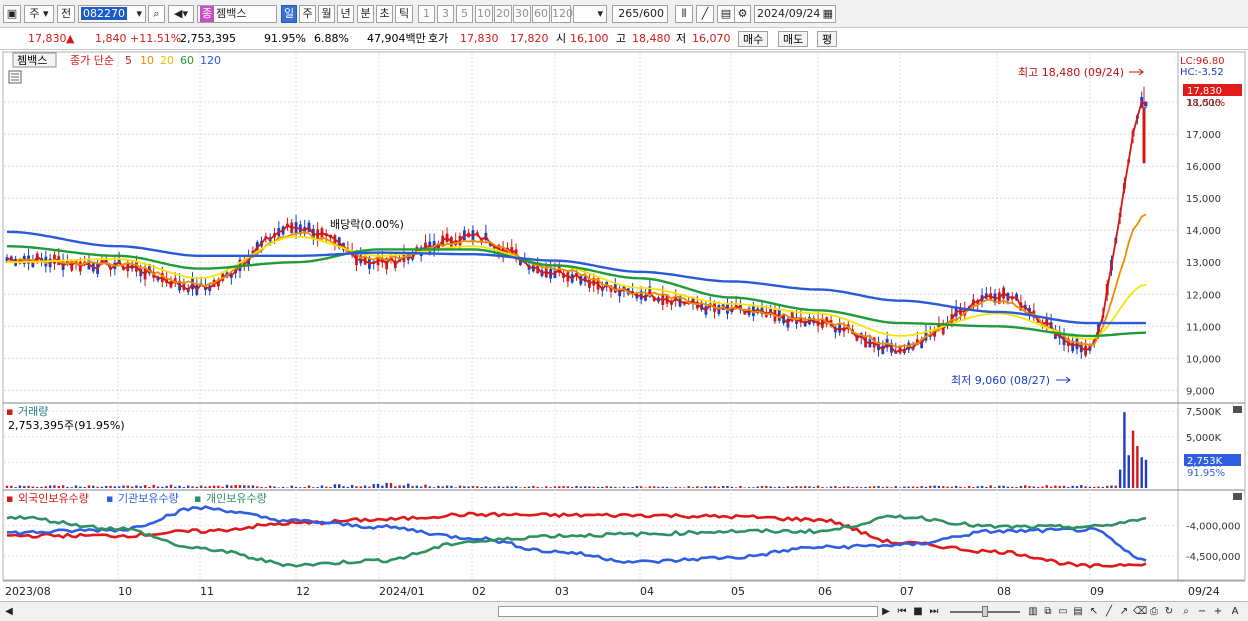 The width and height of the screenshot is (1248, 621). Describe the element at coordinates (1202, 611) in the screenshot. I see `minus-icon: −` at that location.